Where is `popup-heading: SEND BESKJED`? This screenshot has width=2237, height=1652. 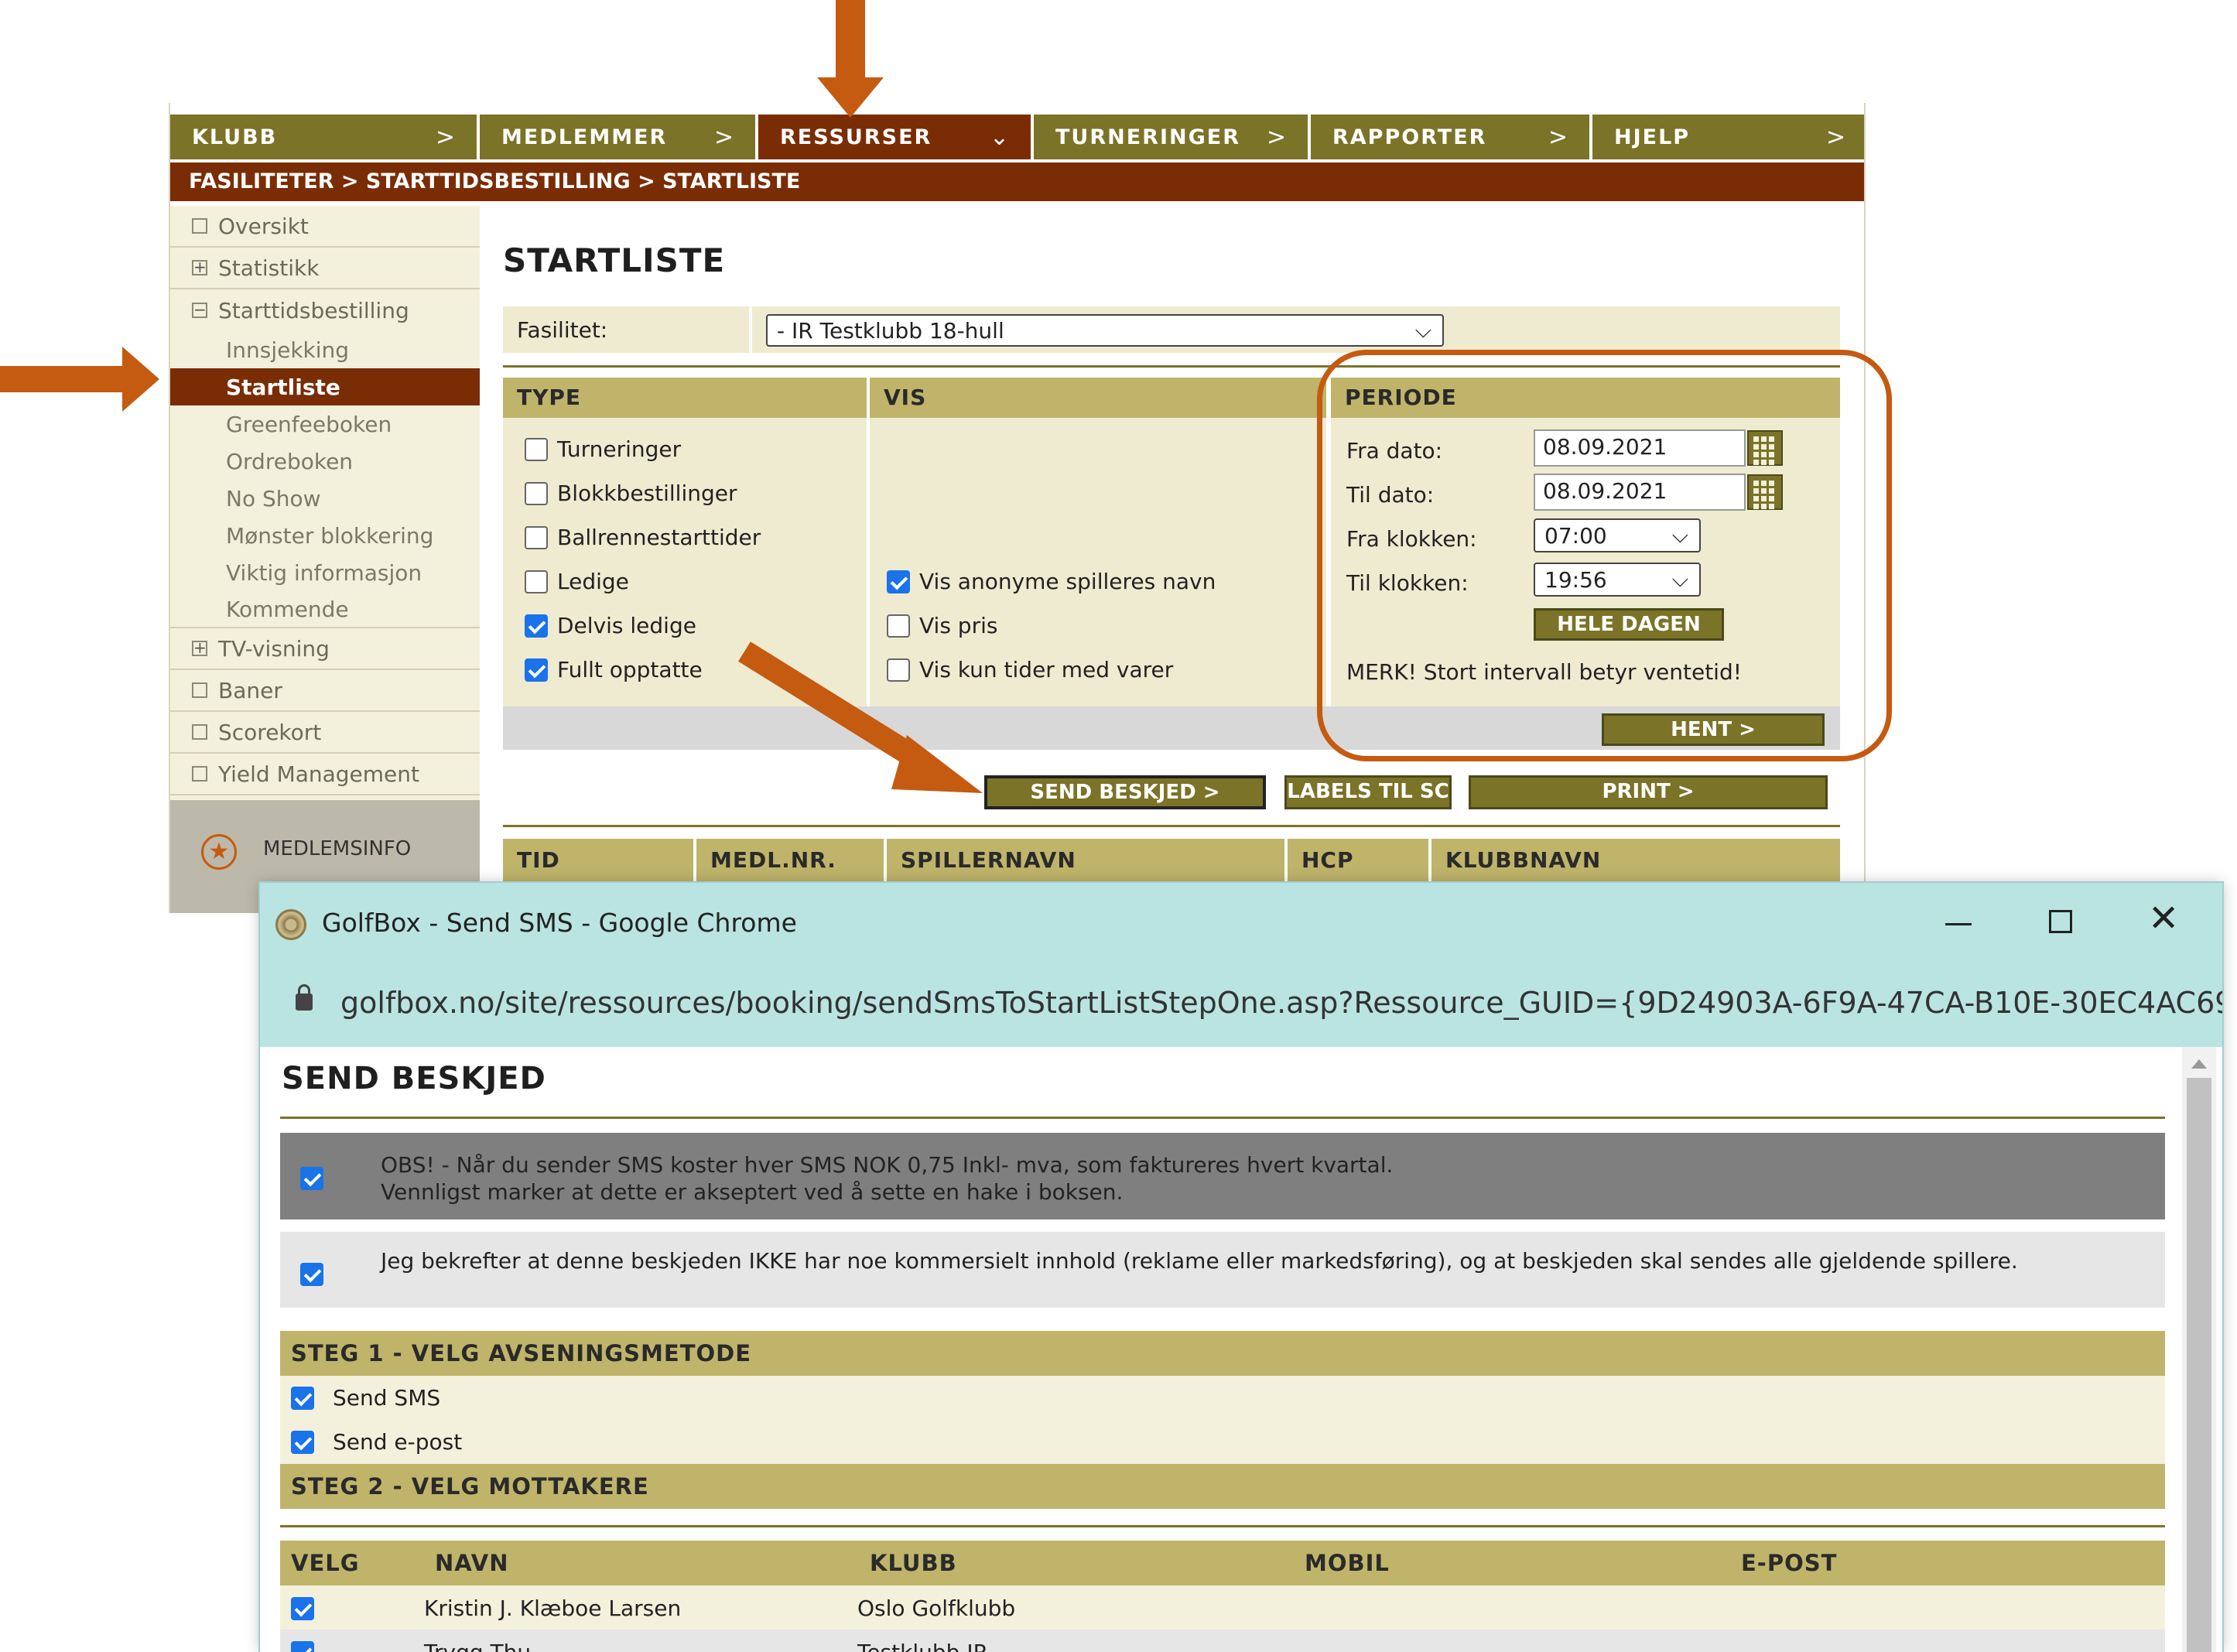
popup-heading: SEND BESKJED is located at coordinates (414, 1079).